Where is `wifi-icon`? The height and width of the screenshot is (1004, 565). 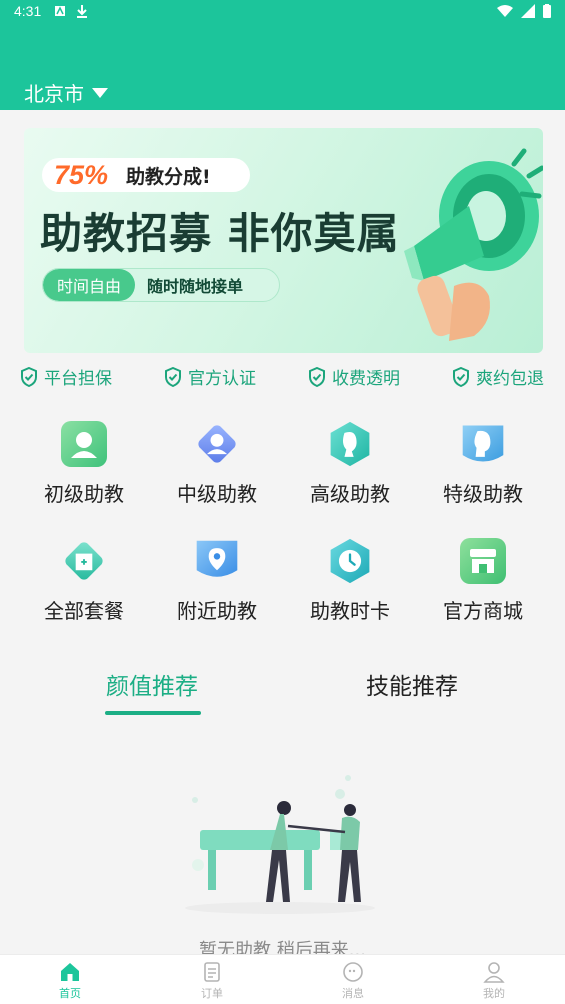 wifi-icon is located at coordinates (505, 11).